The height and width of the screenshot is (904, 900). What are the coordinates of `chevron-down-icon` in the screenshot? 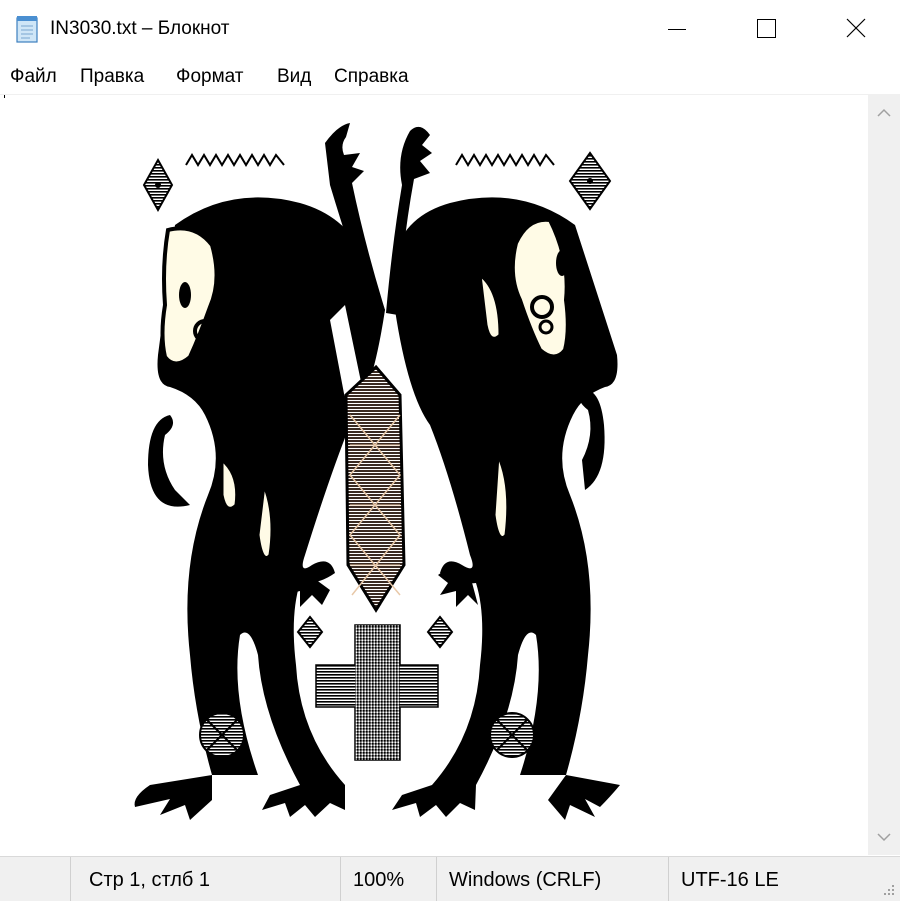 It's located at (884, 837).